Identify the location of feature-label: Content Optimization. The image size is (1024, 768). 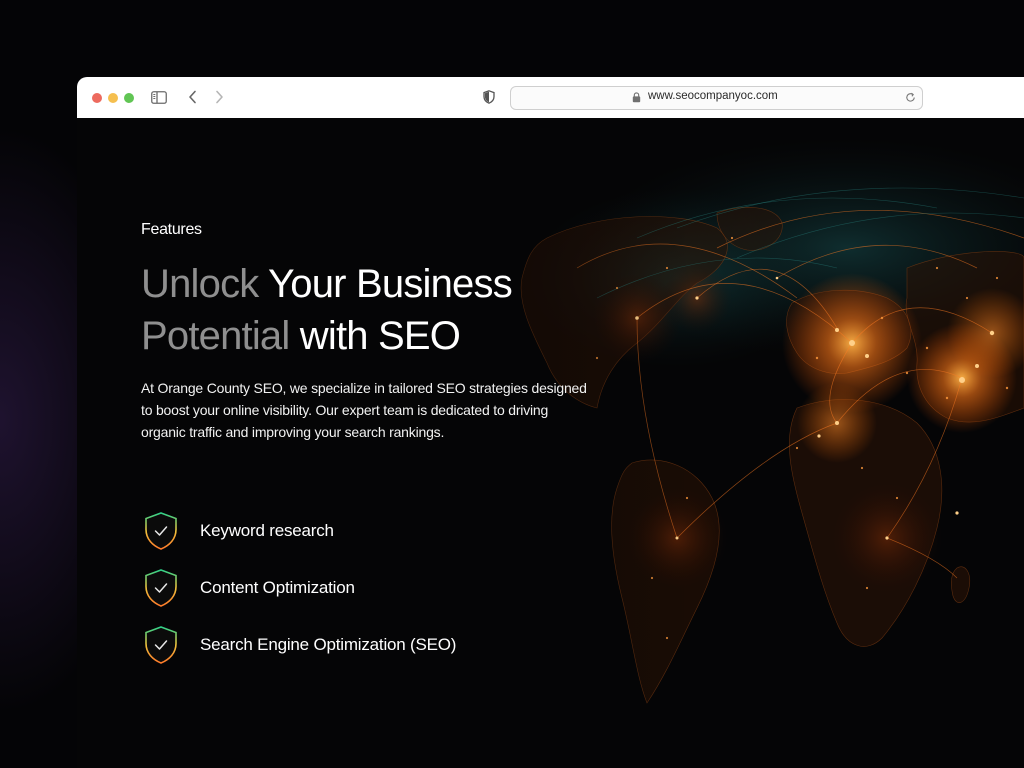
(277, 587).